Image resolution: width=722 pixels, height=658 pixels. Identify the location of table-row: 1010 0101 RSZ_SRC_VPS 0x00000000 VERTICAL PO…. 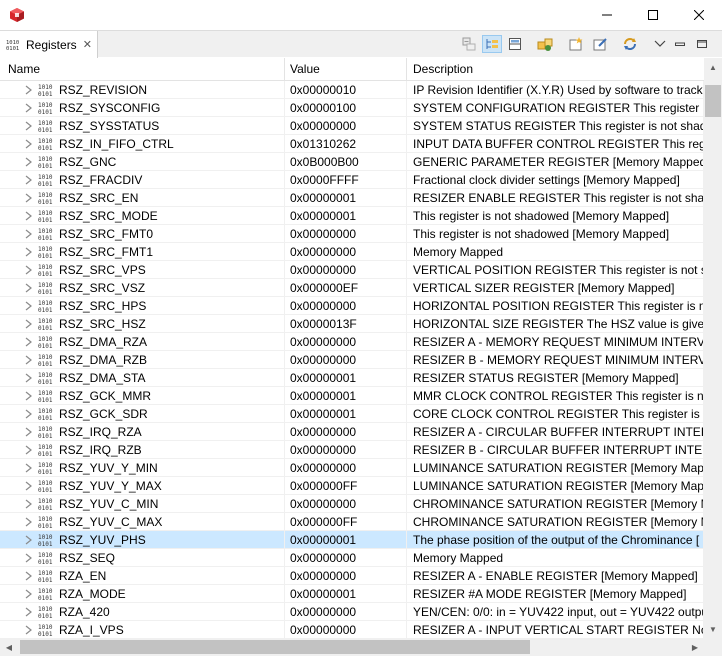
(352, 270).